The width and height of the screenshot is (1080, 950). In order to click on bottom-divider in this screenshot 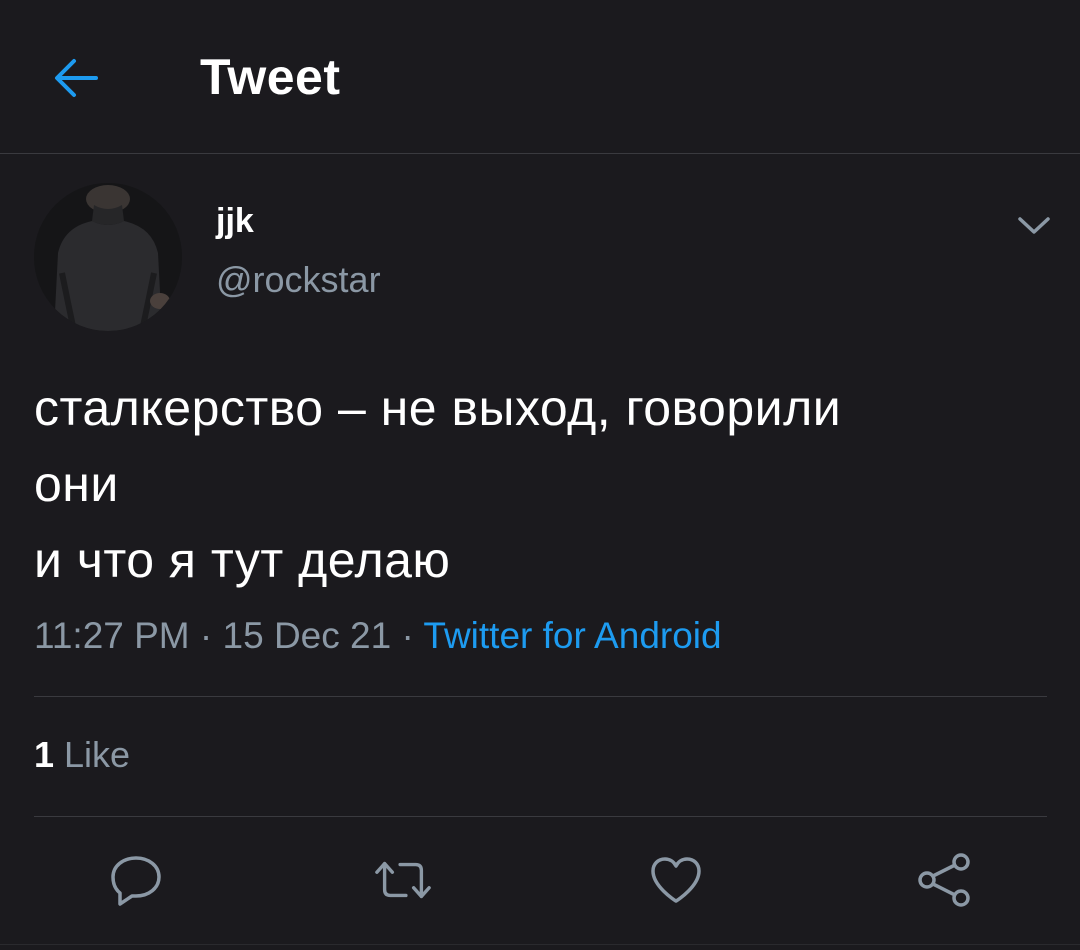, I will do `click(540, 944)`.